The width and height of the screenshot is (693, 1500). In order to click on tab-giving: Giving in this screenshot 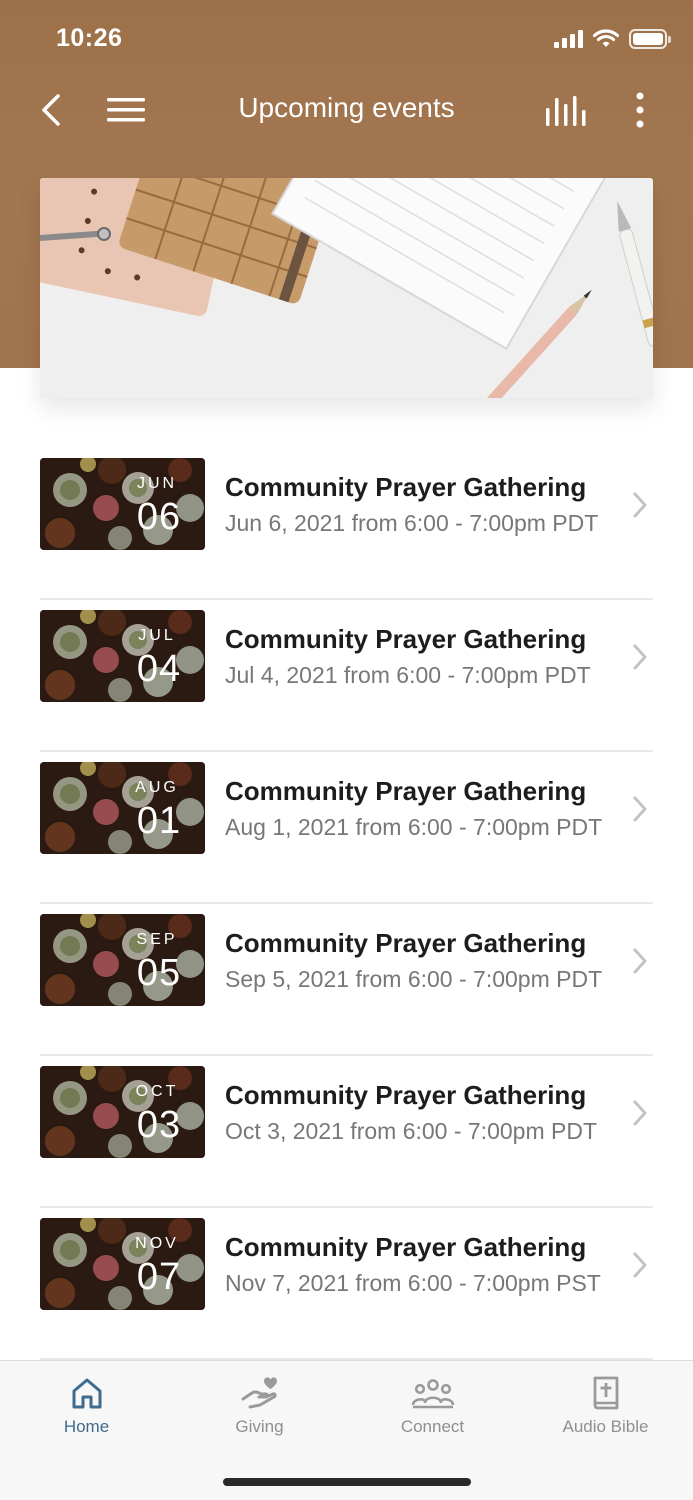, I will do `click(259, 1416)`.